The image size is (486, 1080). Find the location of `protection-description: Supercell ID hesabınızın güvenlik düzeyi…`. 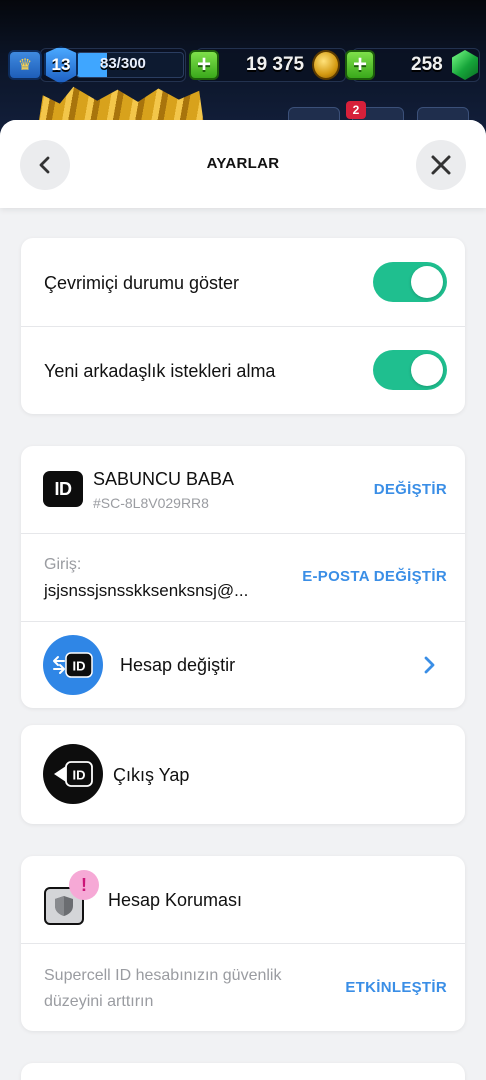

protection-description: Supercell ID hesabınızın güvenlik düzeyi… is located at coordinates (163, 988).